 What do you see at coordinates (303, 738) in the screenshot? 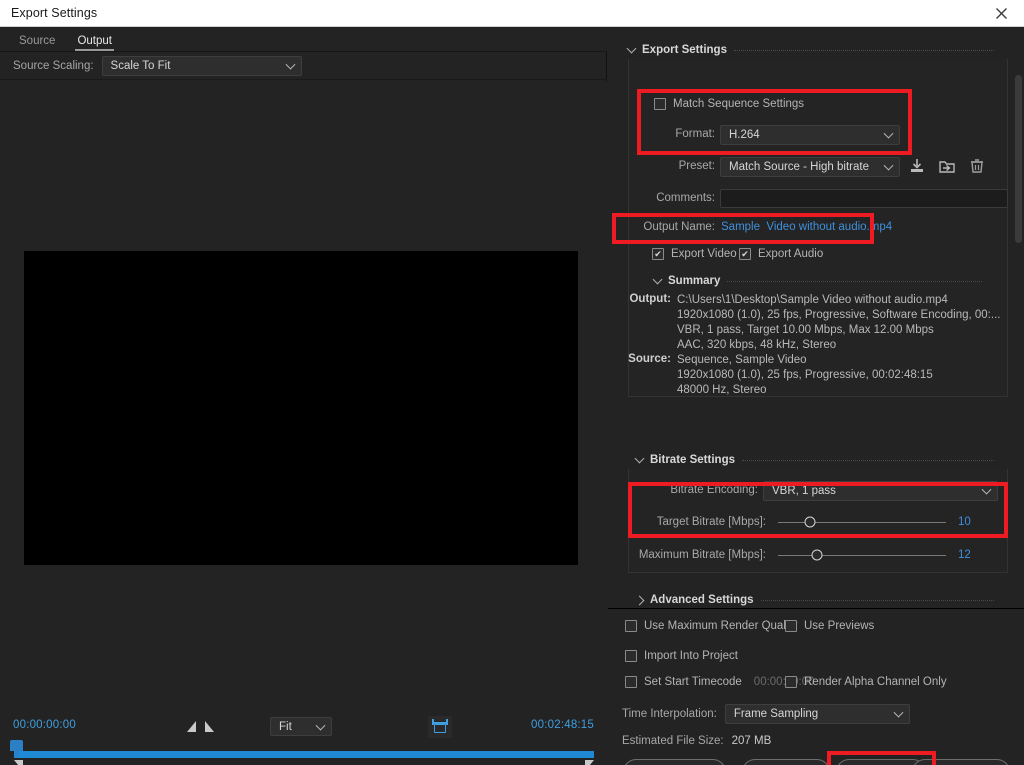
I see `transport-controls: 00:00:00:00 Fit 00:02:48:15` at bounding box center [303, 738].